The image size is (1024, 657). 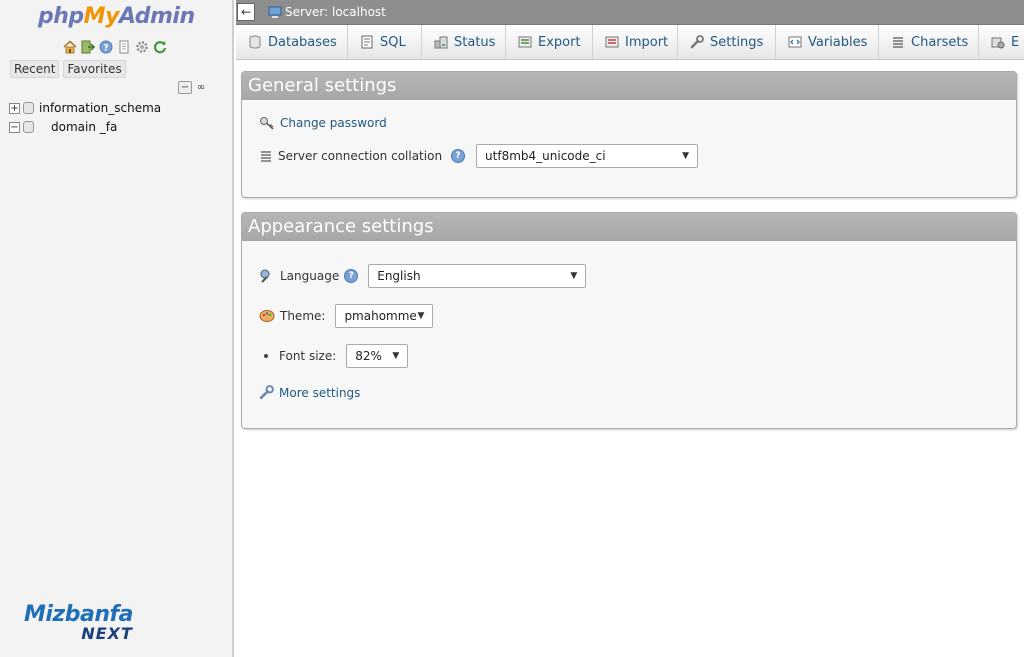 I want to click on phpmyadmin-logo: phpMyAdmin, so click(x=116, y=16).